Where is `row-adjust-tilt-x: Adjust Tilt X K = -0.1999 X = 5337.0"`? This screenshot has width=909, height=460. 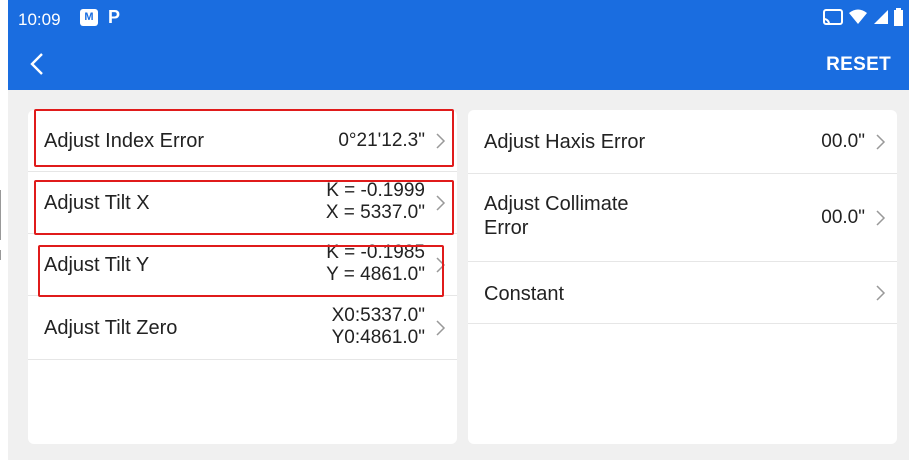
row-adjust-tilt-x: Adjust Tilt X K = -0.1999 X = 5337.0" is located at coordinates (242, 203).